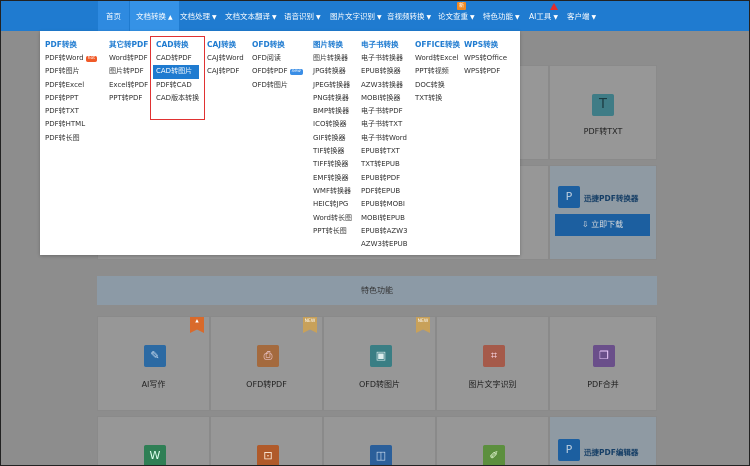 The height and width of the screenshot is (466, 750). What do you see at coordinates (268, 356) in the screenshot?
I see `ofd-icon: ⎙` at bounding box center [268, 356].